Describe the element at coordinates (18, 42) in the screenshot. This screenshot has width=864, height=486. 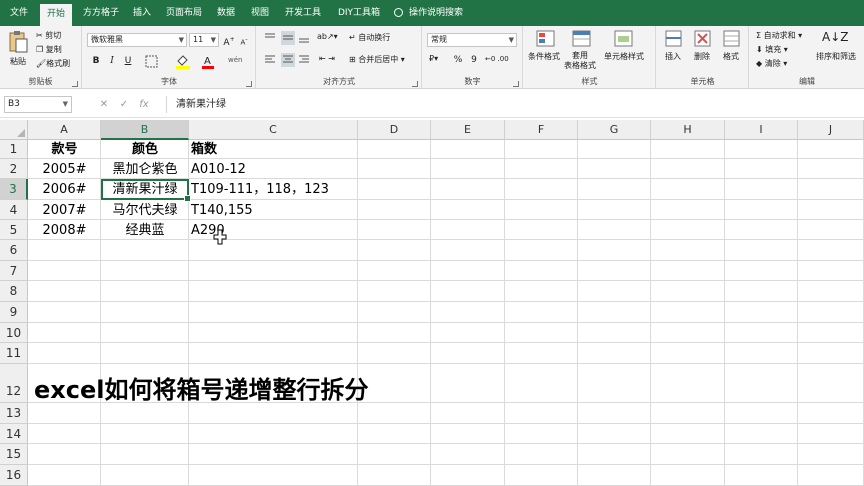
I see `paste-icon` at that location.